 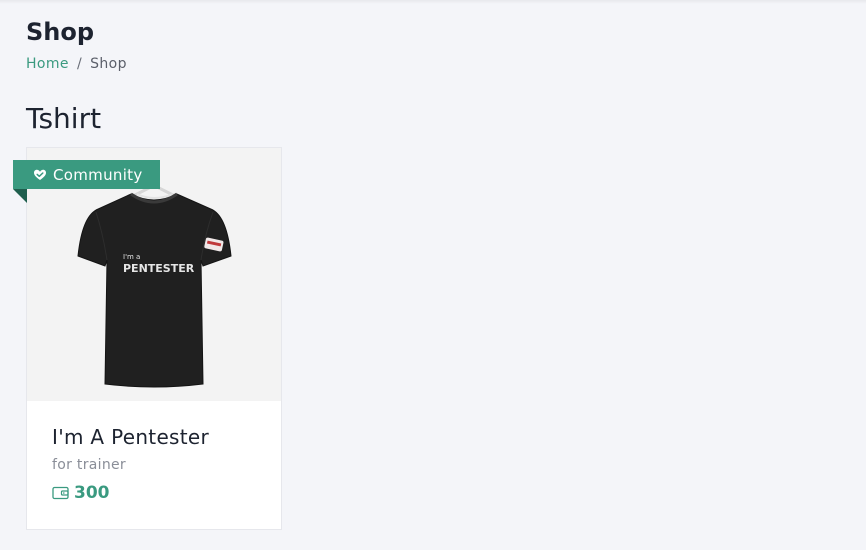 I want to click on heart-hand-icon, so click(x=40, y=174).